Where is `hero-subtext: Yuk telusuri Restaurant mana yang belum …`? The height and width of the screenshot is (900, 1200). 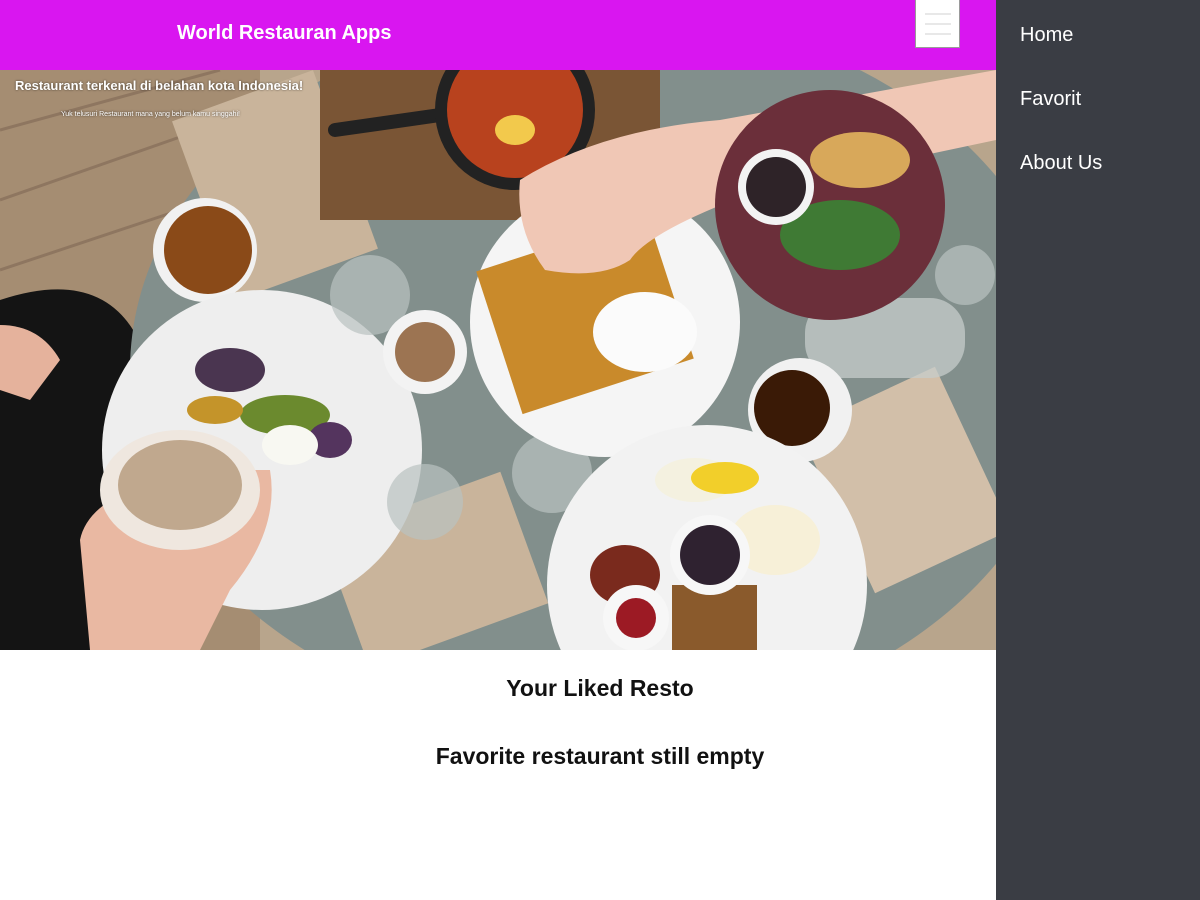 hero-subtext: Yuk telusuri Restaurant mana yang belum … is located at coordinates (150, 114).